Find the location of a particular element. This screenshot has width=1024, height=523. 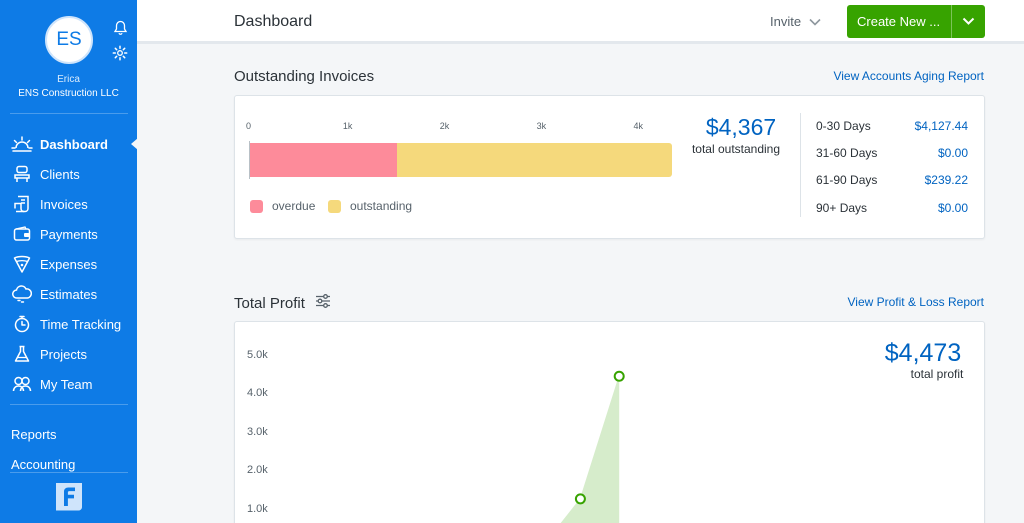

company-name: ENS Construction LLC is located at coordinates (68, 93).